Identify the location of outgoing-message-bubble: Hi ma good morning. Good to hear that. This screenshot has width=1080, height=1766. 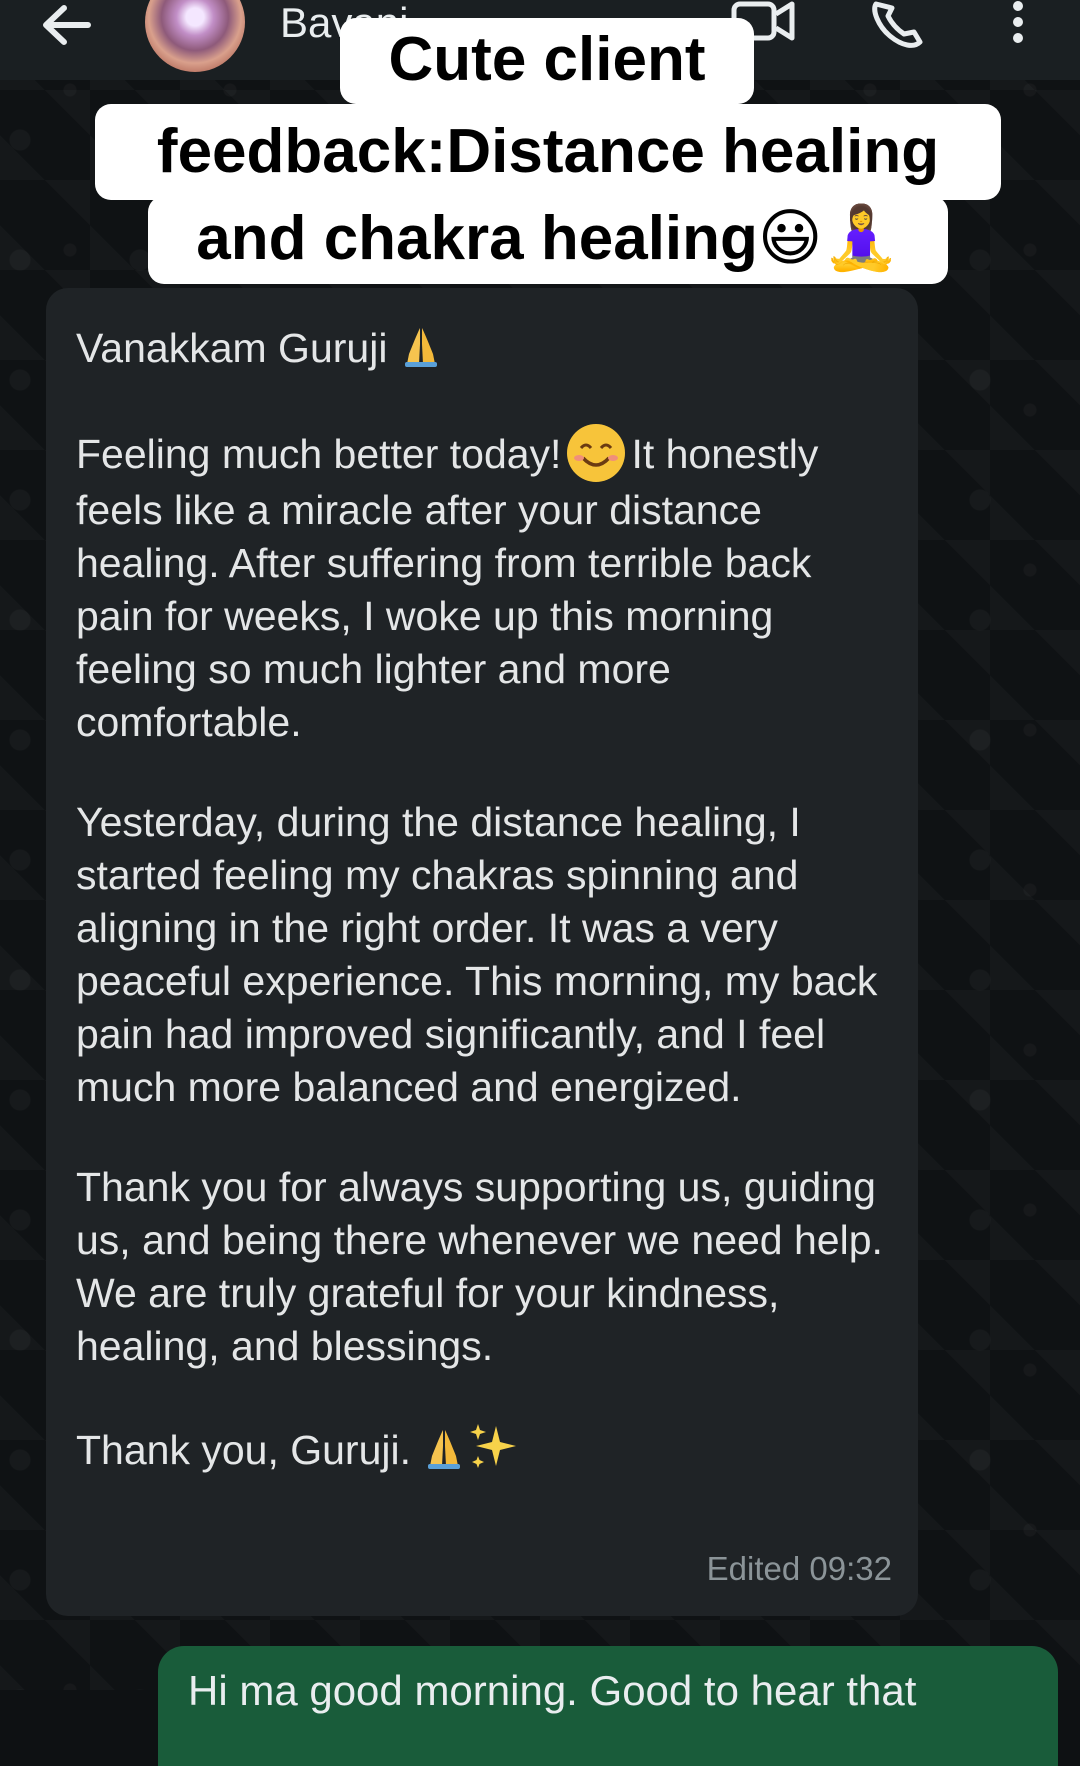
(608, 1706).